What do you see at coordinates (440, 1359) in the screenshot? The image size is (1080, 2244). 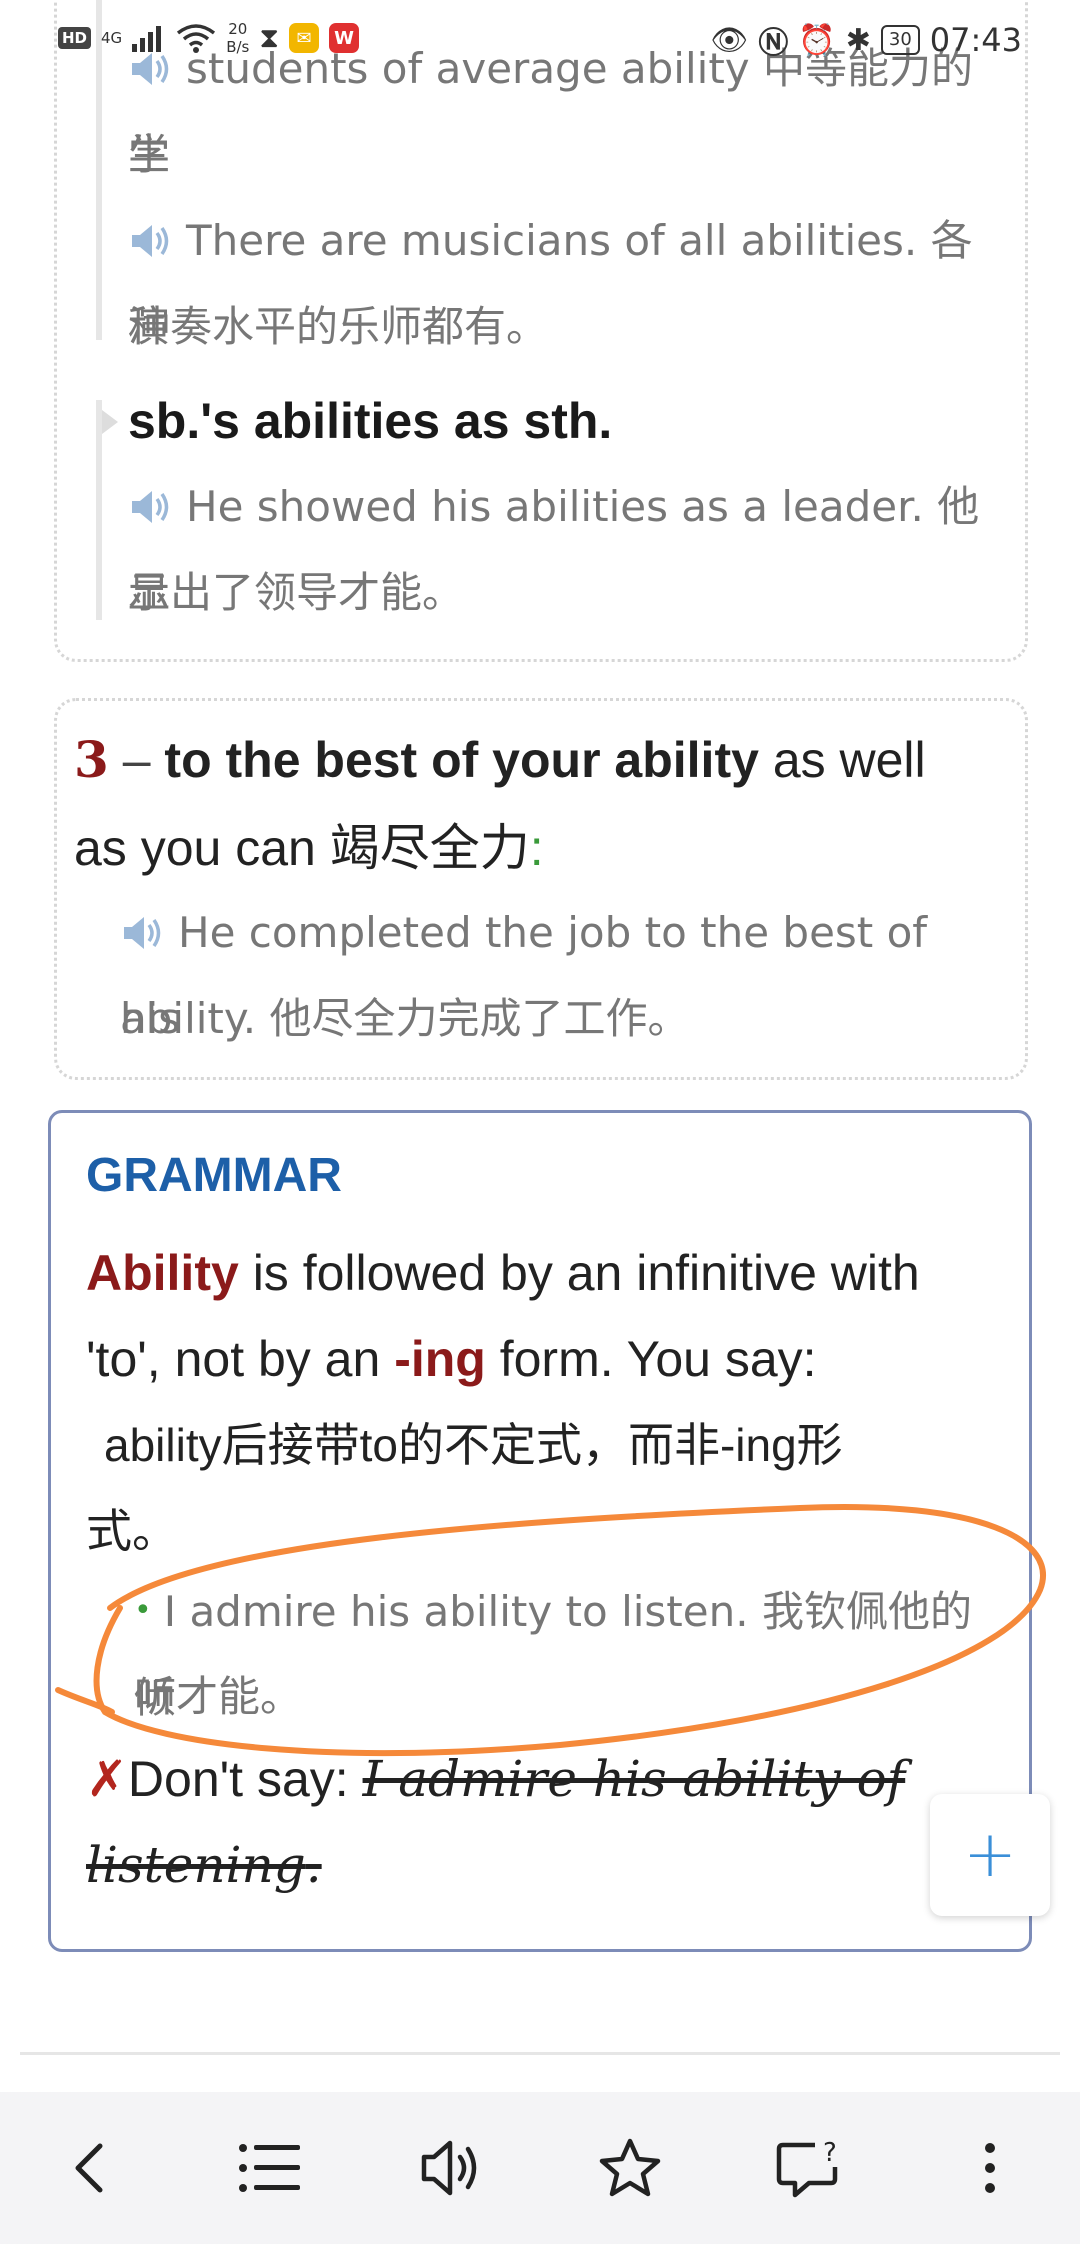 I see `grammar-ing: -ing` at bounding box center [440, 1359].